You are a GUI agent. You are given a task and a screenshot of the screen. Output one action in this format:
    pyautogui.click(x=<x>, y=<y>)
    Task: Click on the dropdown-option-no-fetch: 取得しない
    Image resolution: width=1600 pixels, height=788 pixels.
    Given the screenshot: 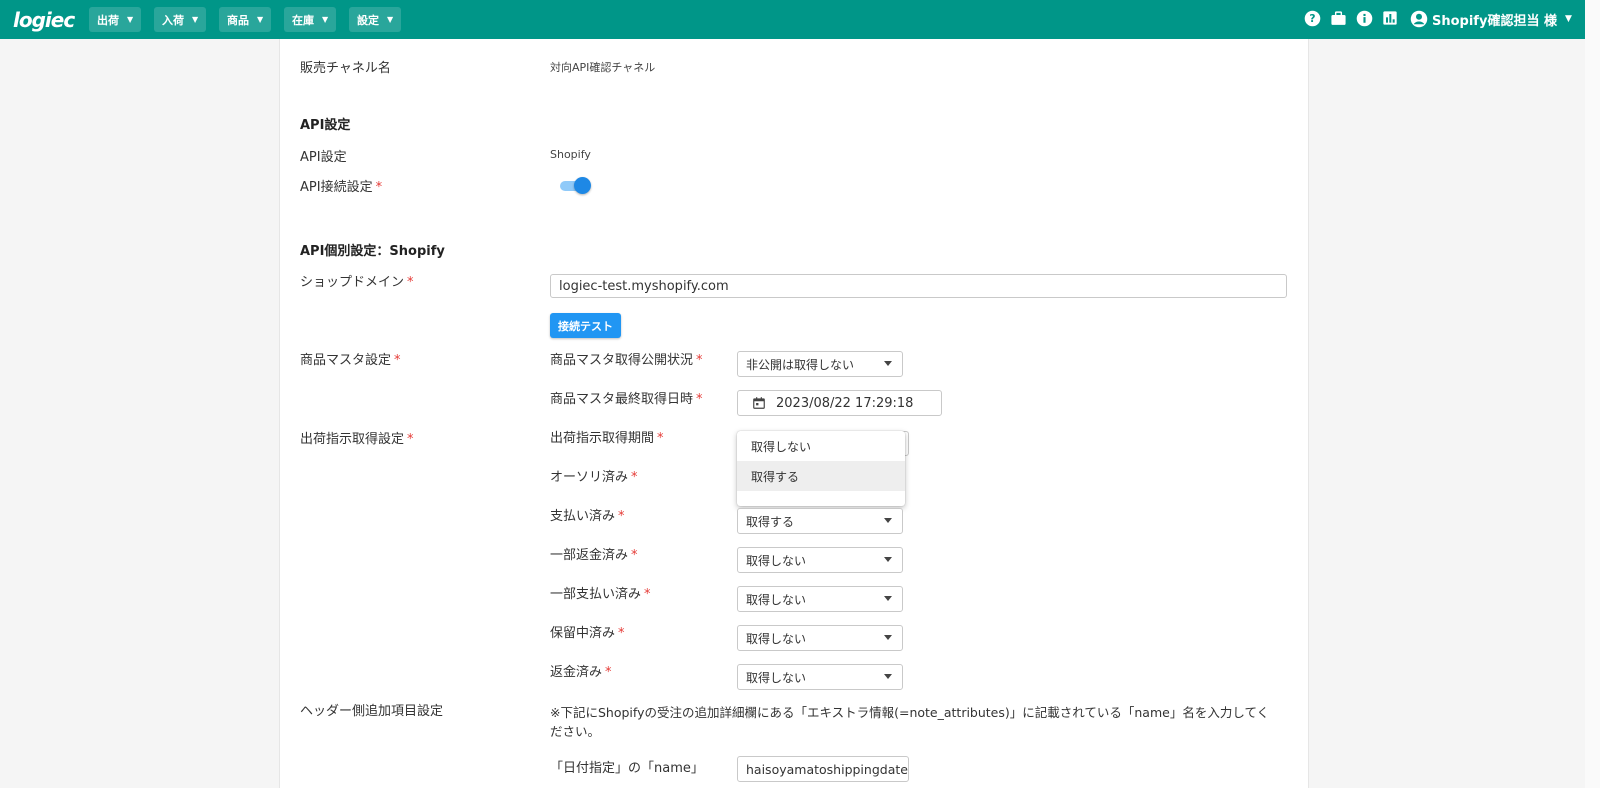 What is the action you would take?
    pyautogui.click(x=821, y=446)
    